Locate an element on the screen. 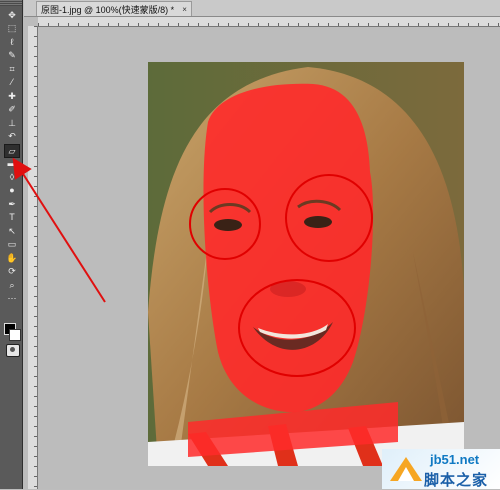 This screenshot has width=500, height=490. watermark-site: jb51.net is located at coordinates (455, 459).